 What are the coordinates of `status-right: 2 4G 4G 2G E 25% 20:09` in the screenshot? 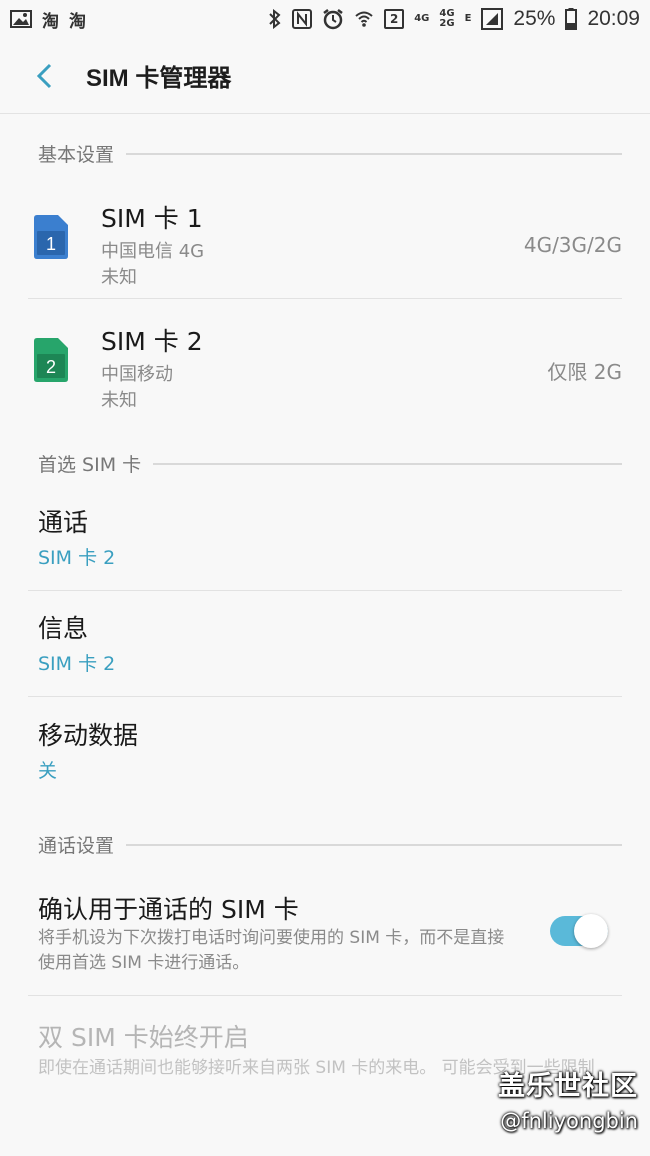 It's located at (454, 19).